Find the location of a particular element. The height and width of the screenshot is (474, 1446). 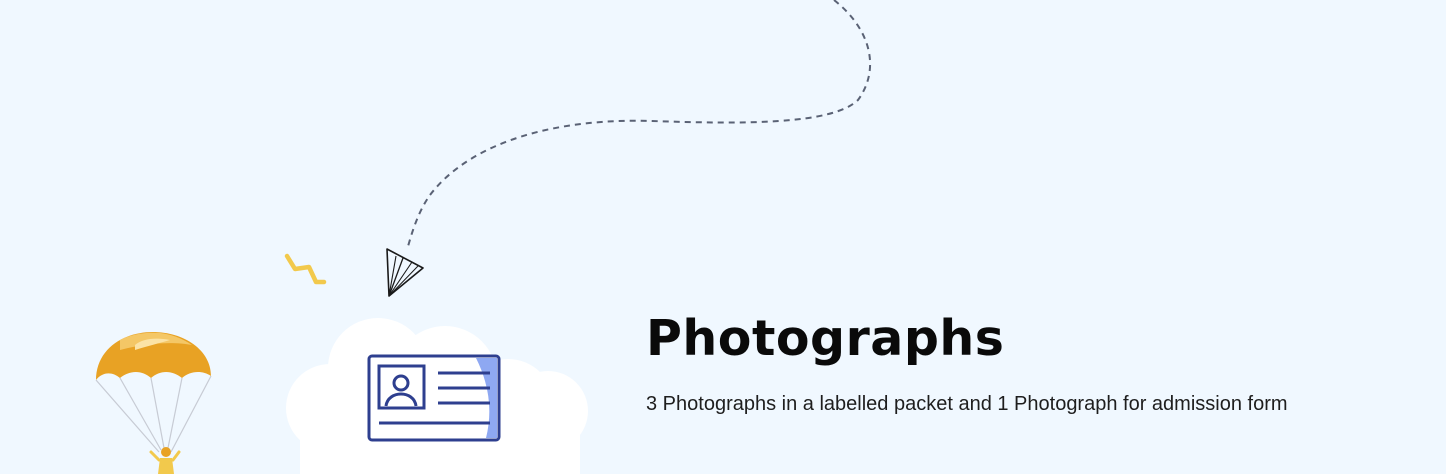

section-title: Photographs is located at coordinates (825, 338).